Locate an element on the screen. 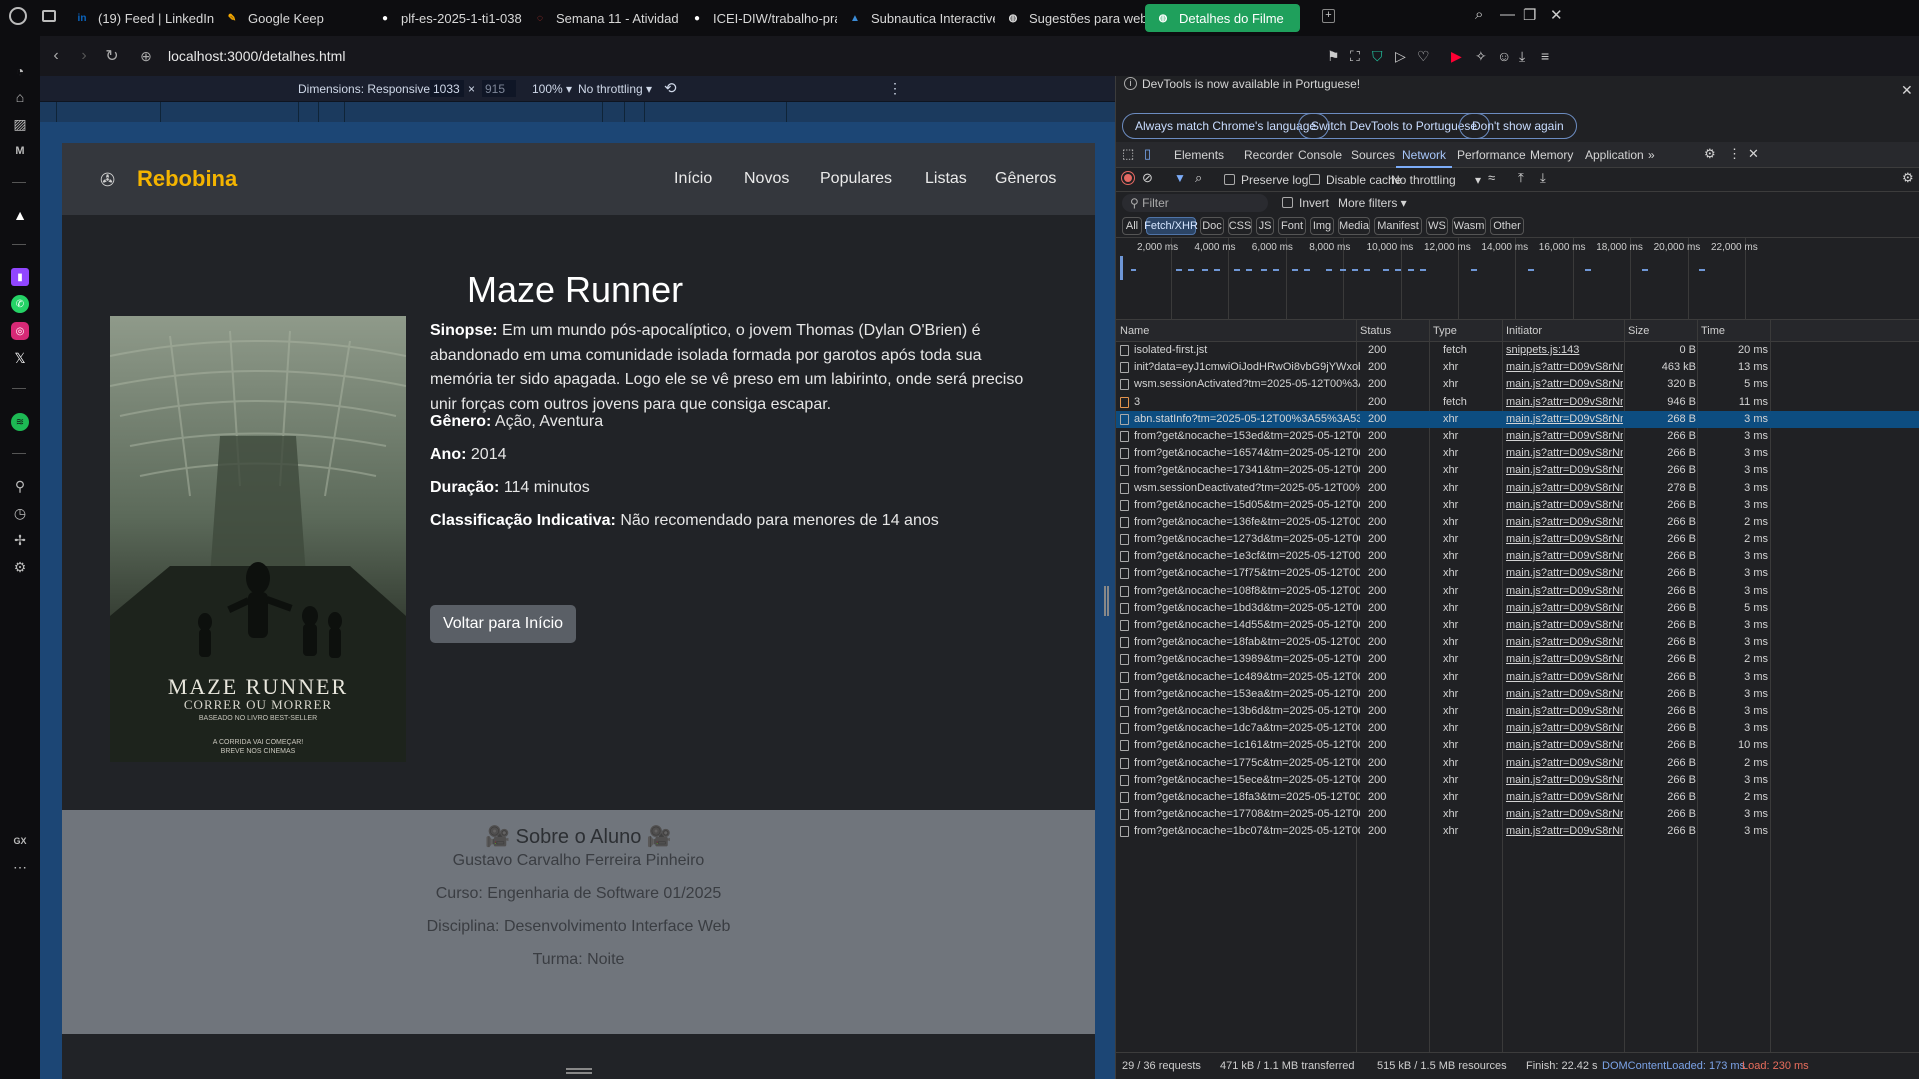 The image size is (1919, 1079). type-filter-css: CSS is located at coordinates (1240, 226).